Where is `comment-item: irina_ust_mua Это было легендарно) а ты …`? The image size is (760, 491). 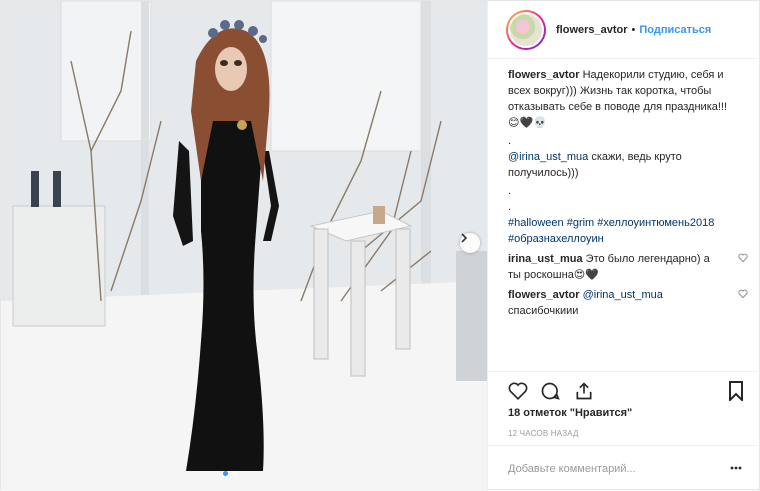
comment-item: irina_ust_mua Это было легендарно) а ты … is located at coordinates (628, 267).